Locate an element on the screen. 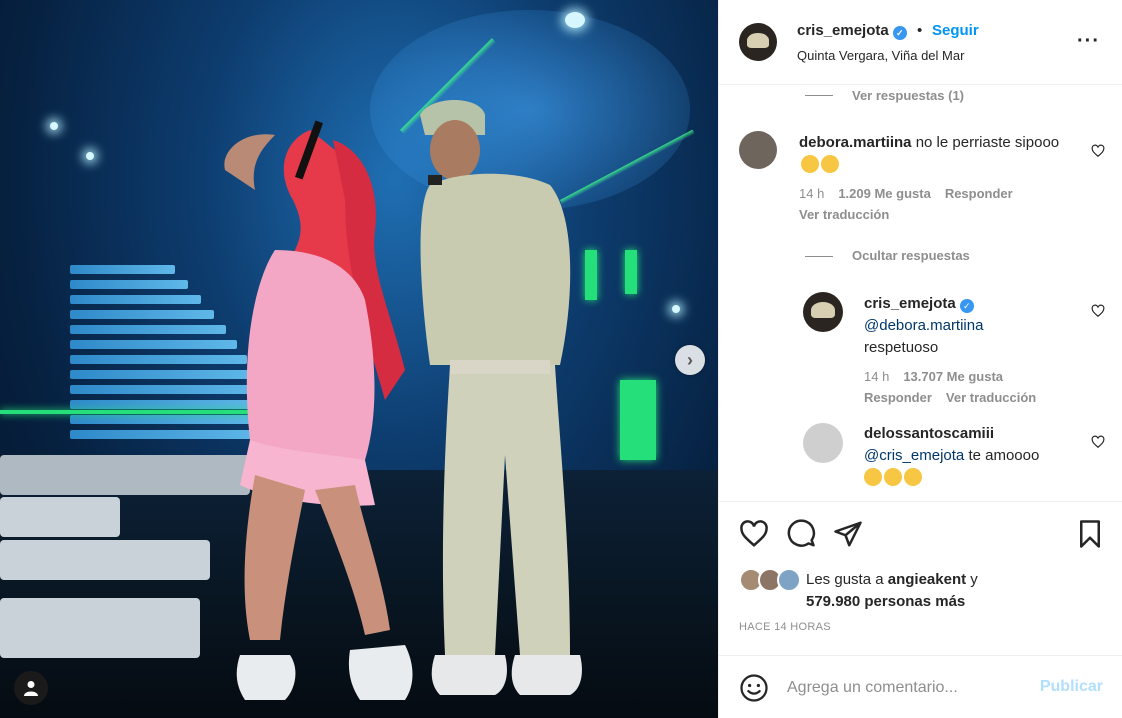 Image resolution: width=1122 pixels, height=718 pixels. bookmark-icon is located at coordinates (1090, 534).